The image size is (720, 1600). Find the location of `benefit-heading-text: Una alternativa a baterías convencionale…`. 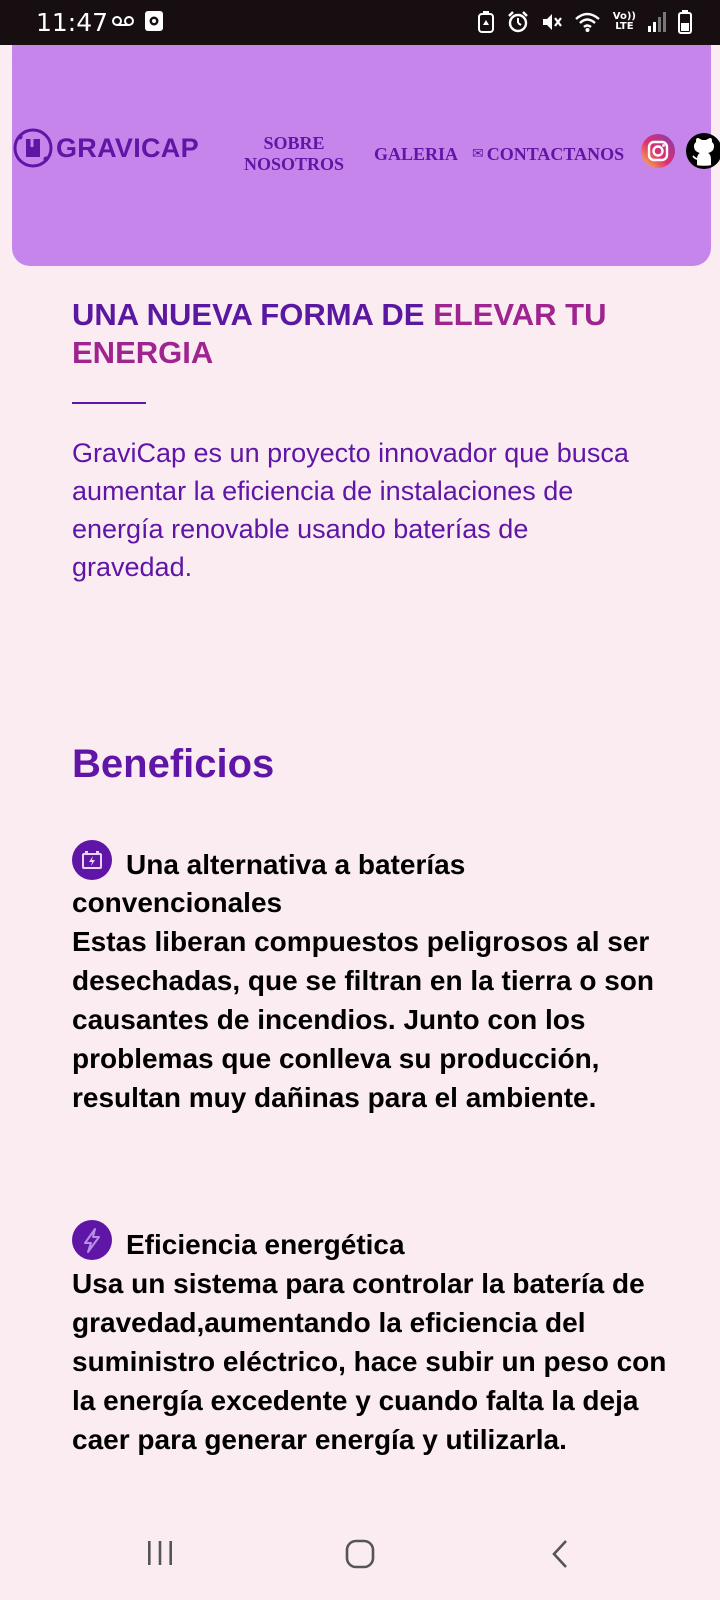

benefit-heading-text: Una alternativa a baterías convencionale… is located at coordinates (269, 883).